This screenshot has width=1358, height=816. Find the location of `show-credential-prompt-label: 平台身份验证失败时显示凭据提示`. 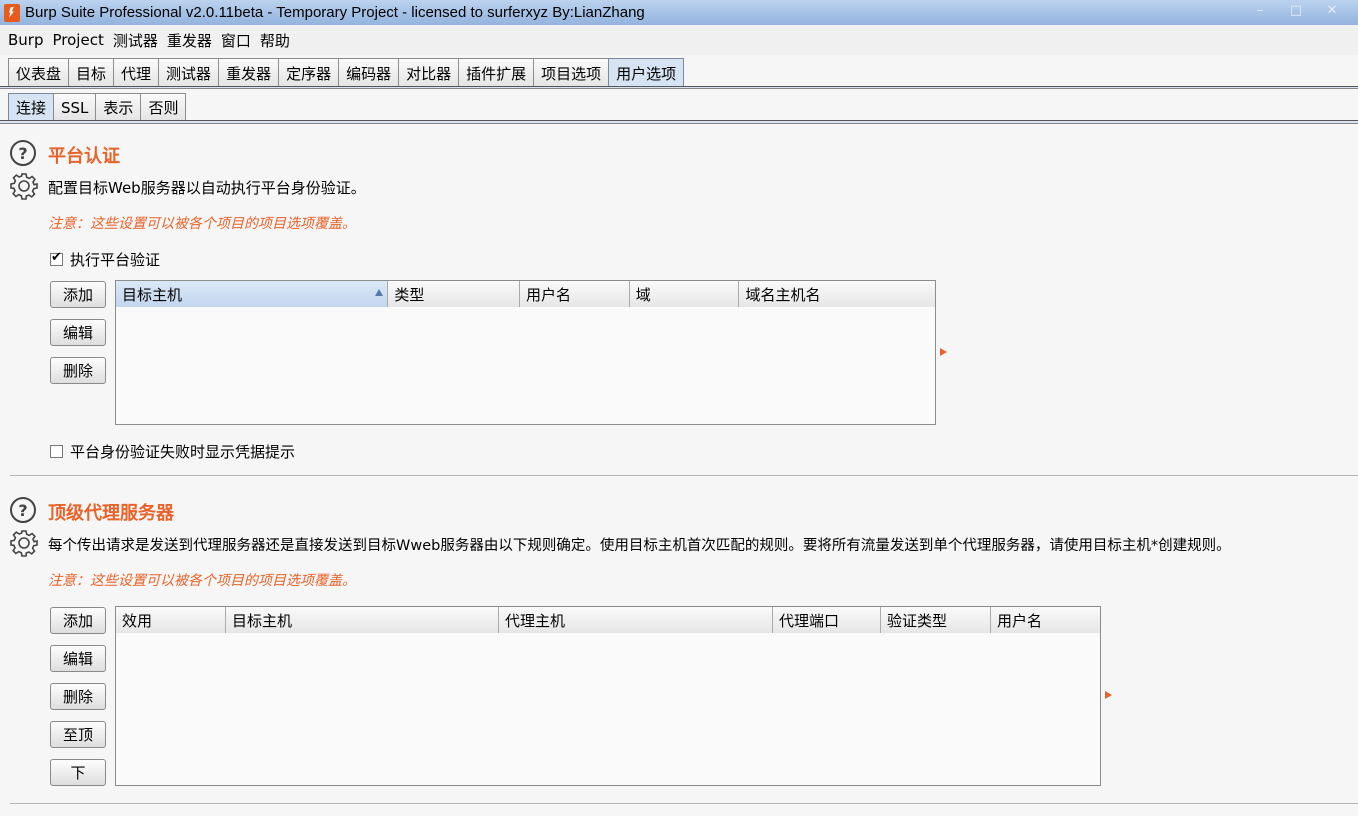

show-credential-prompt-label: 平台身份验证失败时显示凭据提示 is located at coordinates (183, 452).